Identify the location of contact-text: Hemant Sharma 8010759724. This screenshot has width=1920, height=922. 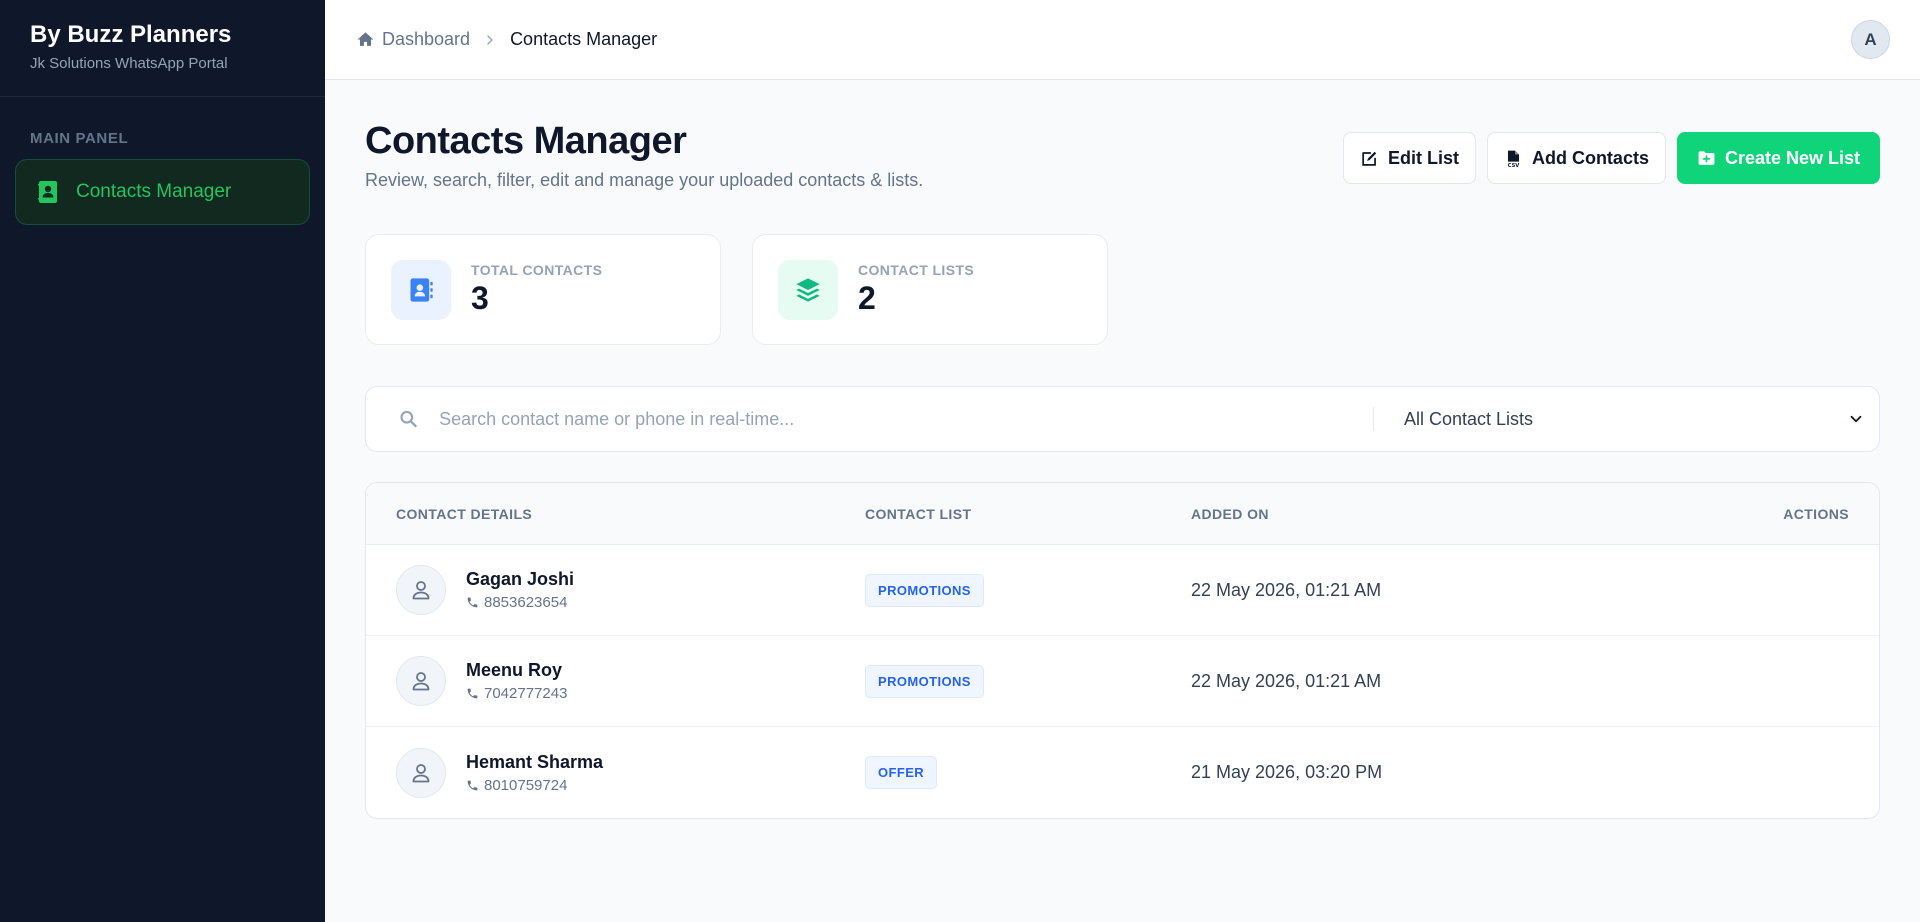
(534, 773).